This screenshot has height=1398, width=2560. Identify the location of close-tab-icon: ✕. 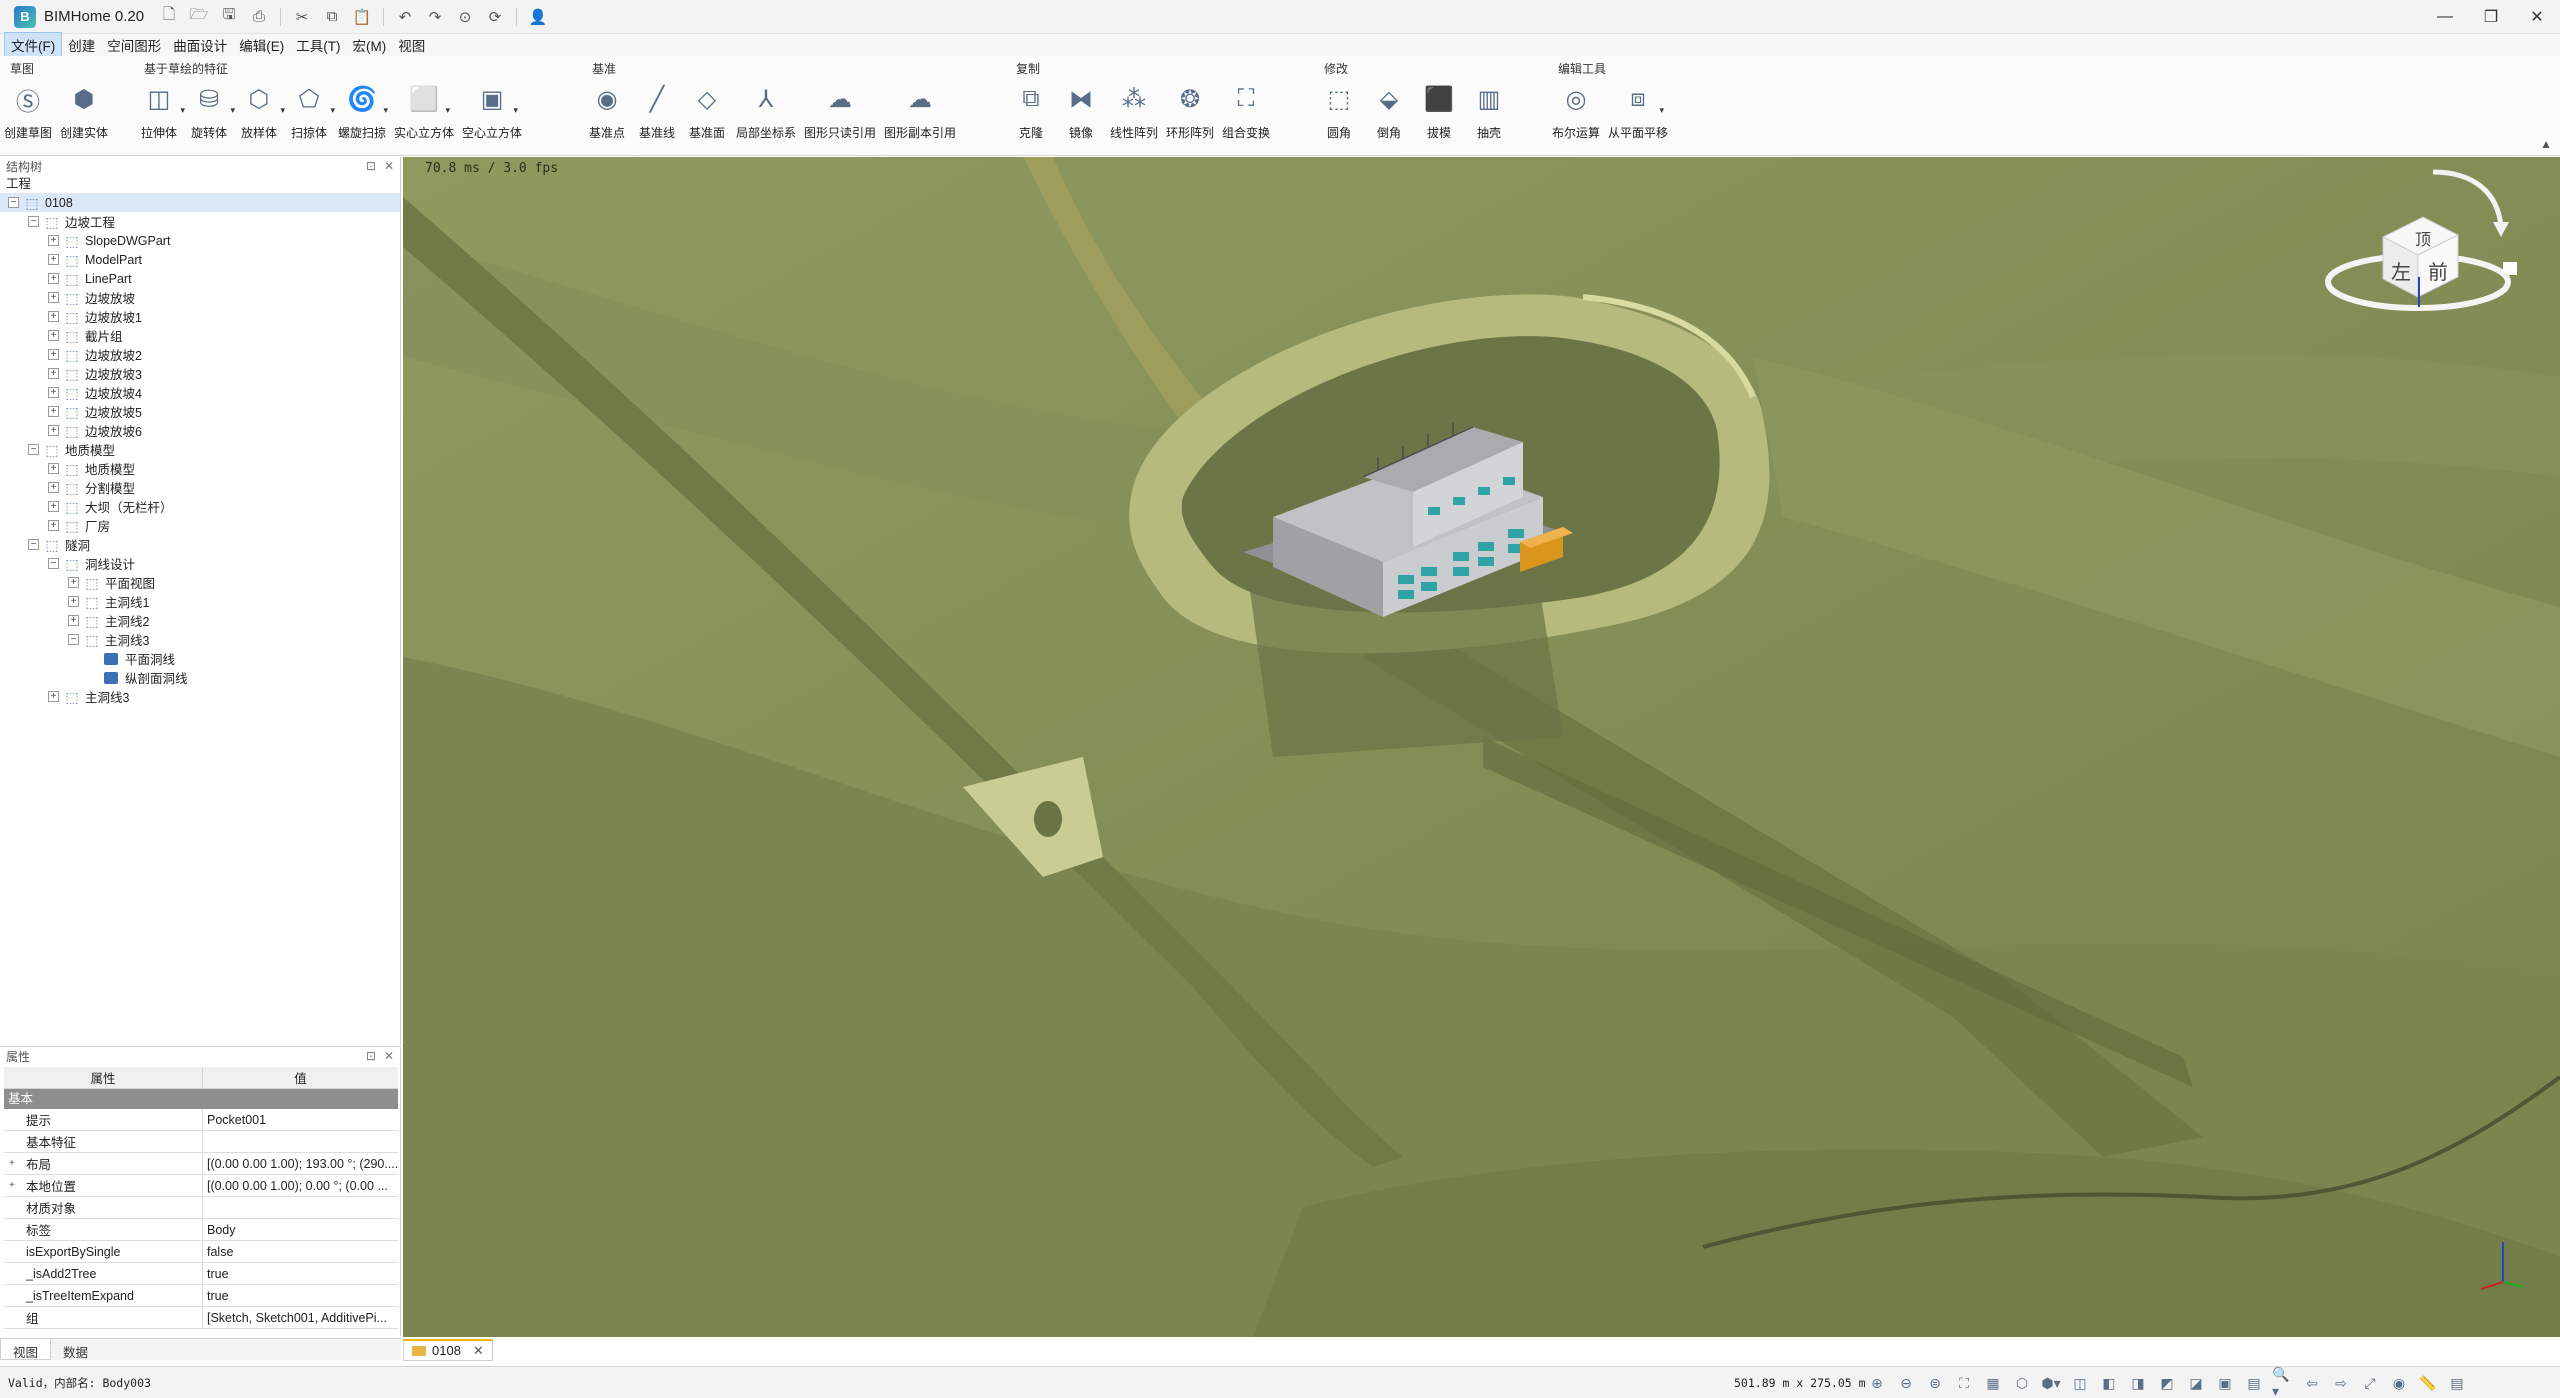
(478, 1351).